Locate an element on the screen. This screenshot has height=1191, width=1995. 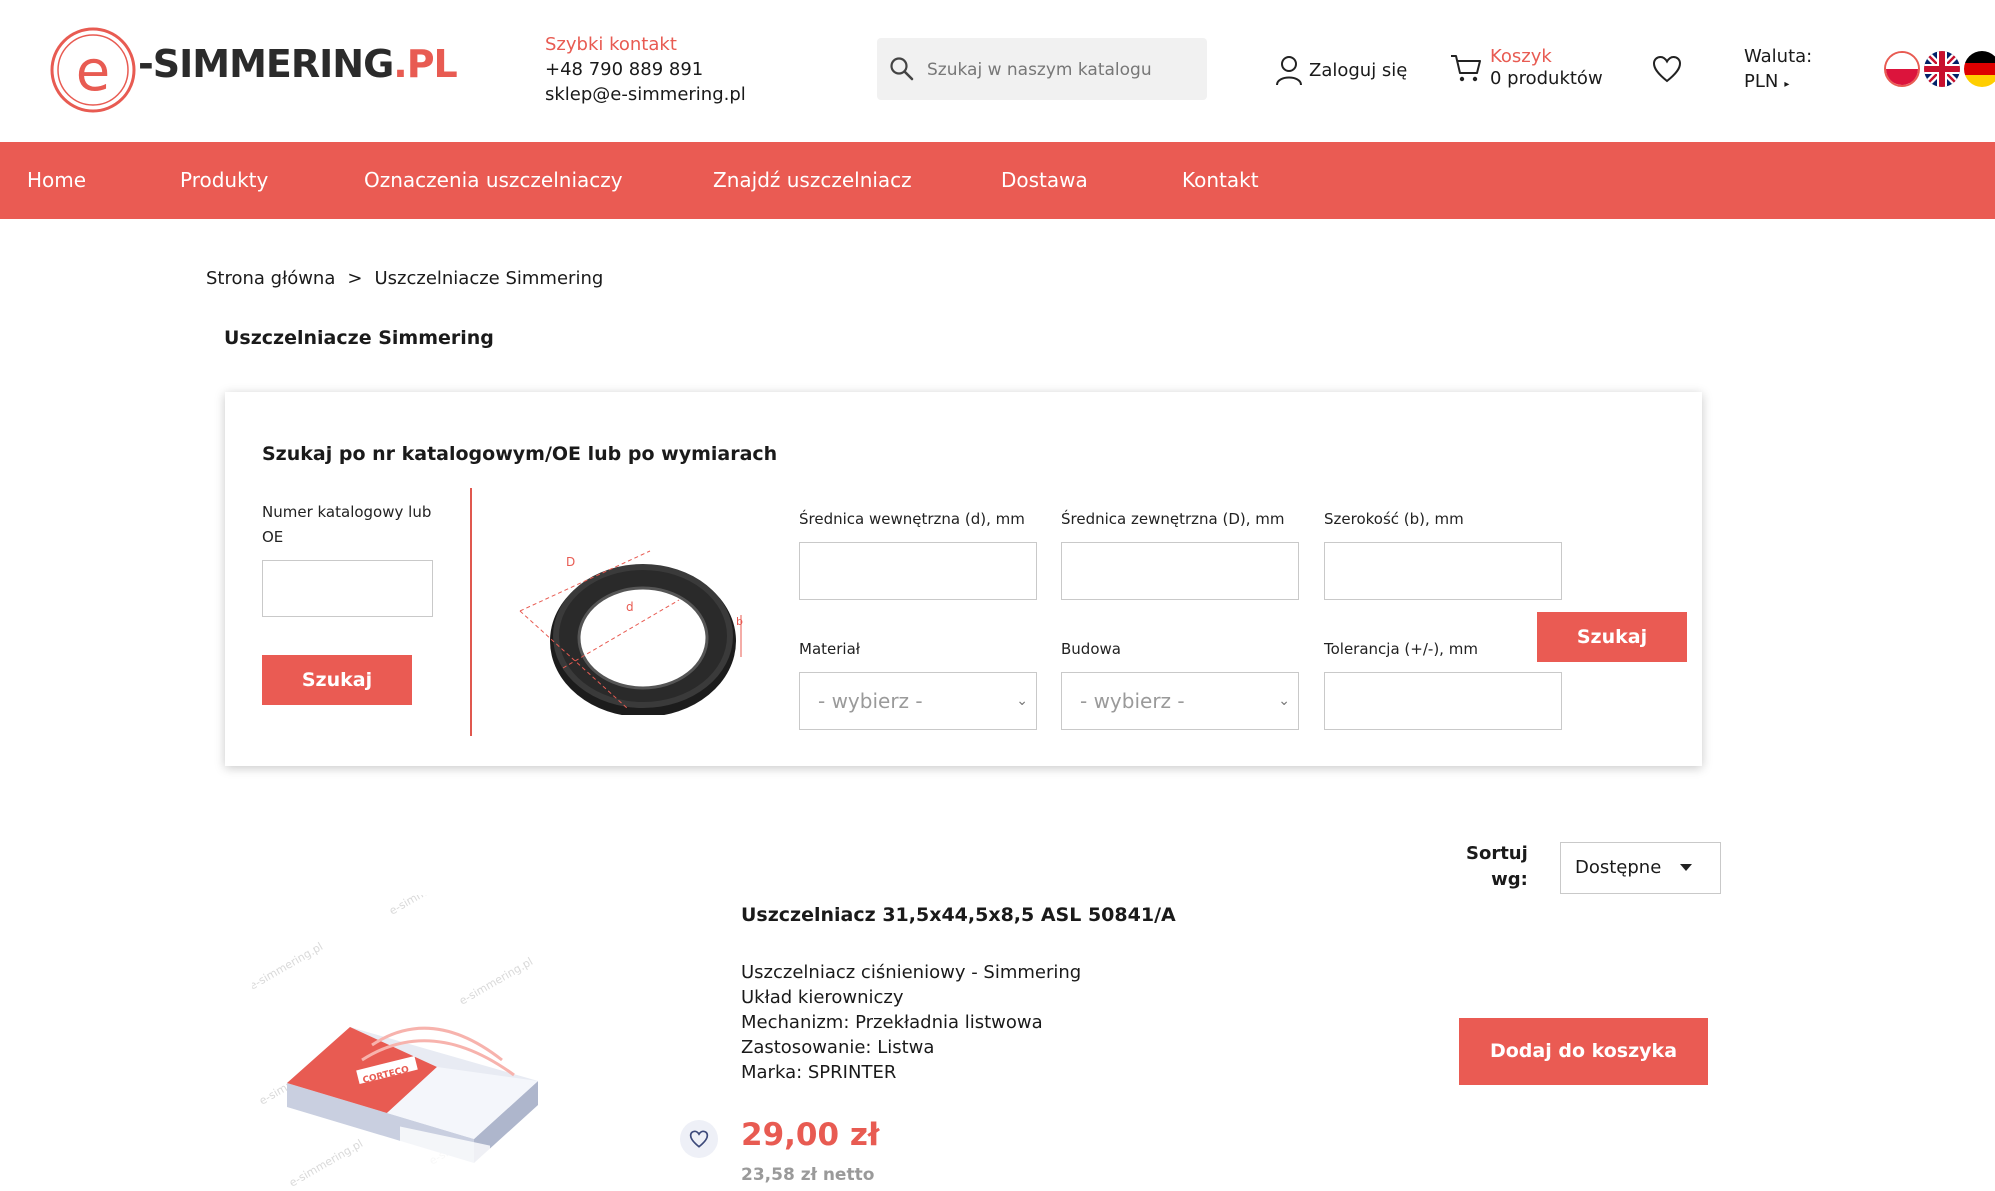
add-to-wishlist-button is located at coordinates (699, 1139).